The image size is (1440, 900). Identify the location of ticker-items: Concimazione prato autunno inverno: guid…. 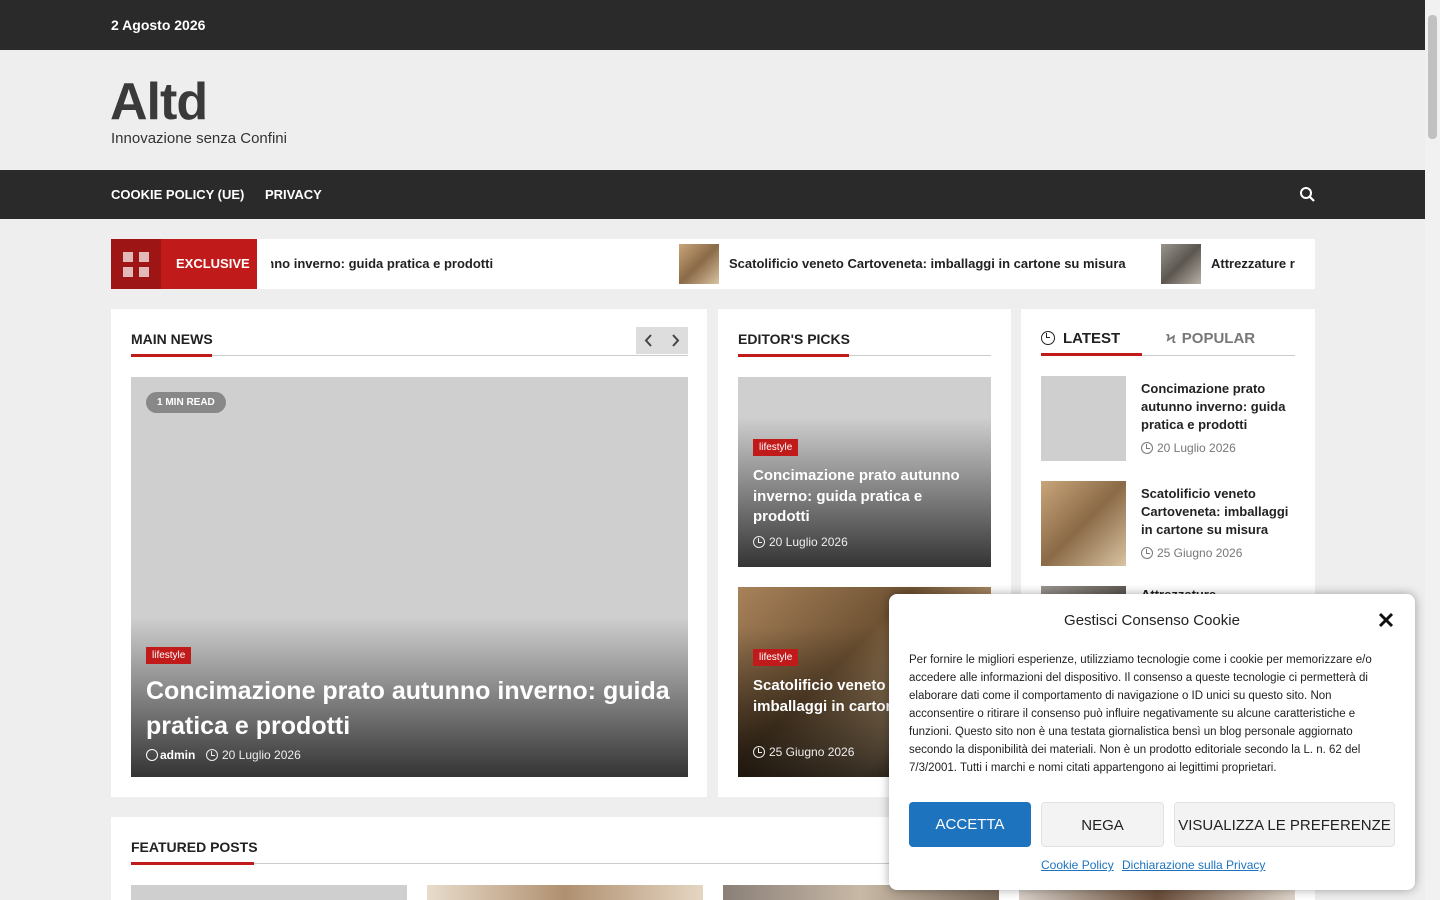
(783, 264).